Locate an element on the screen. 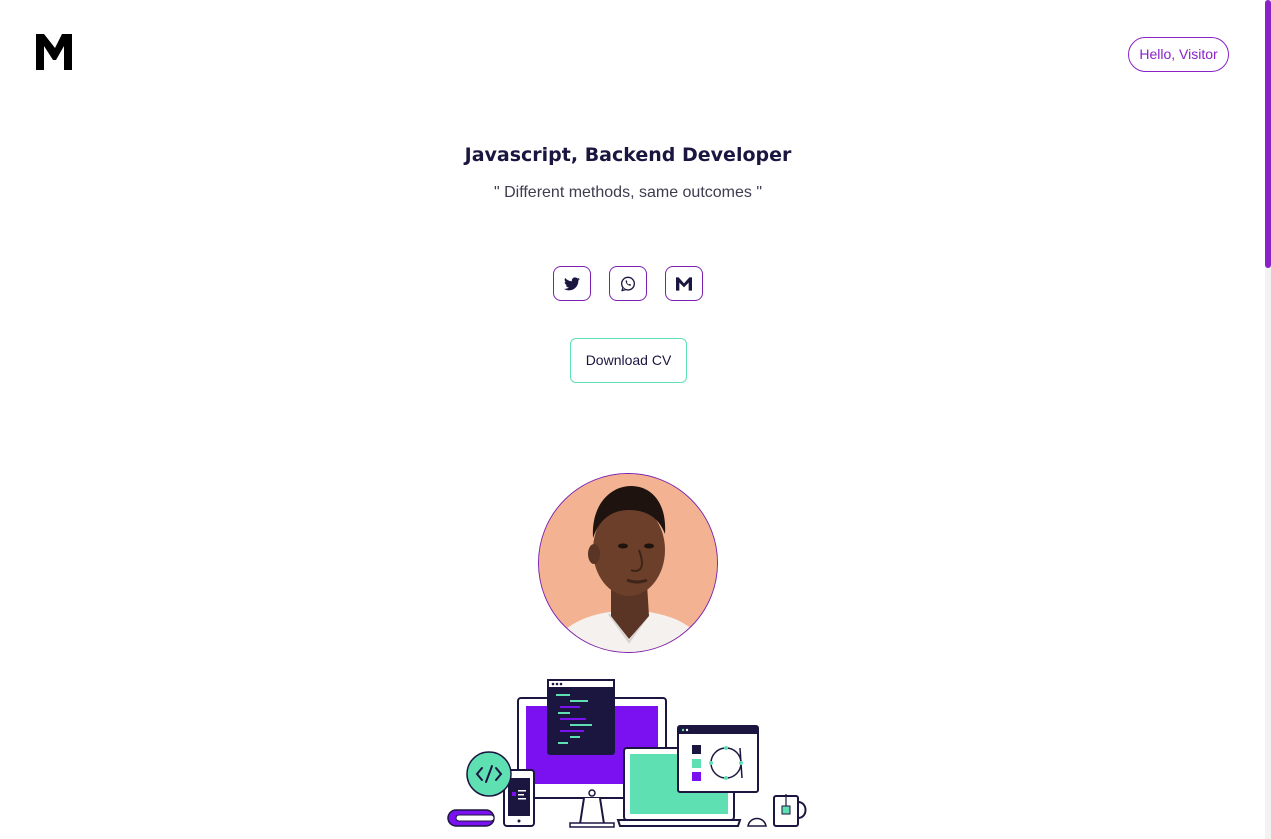 This screenshot has height=839, width=1271. page-title: Javascript, Backend Developer is located at coordinates (628, 155).